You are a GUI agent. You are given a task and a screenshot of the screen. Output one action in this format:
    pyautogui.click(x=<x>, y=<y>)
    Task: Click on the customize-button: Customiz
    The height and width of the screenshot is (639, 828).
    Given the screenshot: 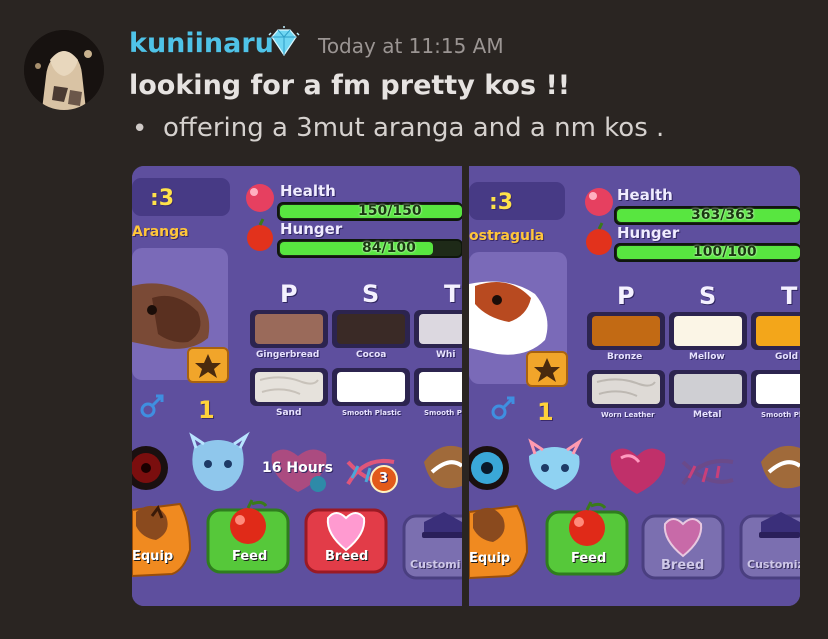 What is the action you would take?
    pyautogui.click(x=773, y=564)
    